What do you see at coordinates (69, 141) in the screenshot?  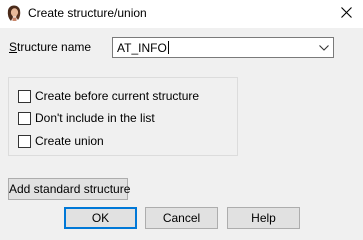 I see `create-union-label: Create union` at bounding box center [69, 141].